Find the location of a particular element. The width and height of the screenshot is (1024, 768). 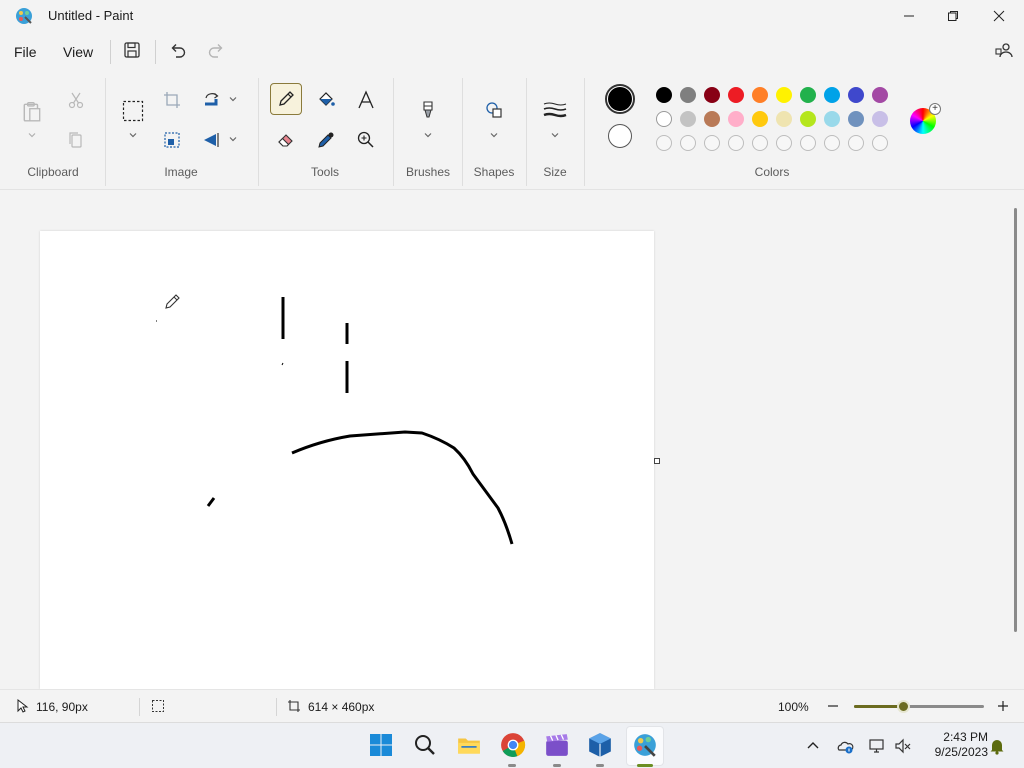

shapes-icon is located at coordinates (494, 110).